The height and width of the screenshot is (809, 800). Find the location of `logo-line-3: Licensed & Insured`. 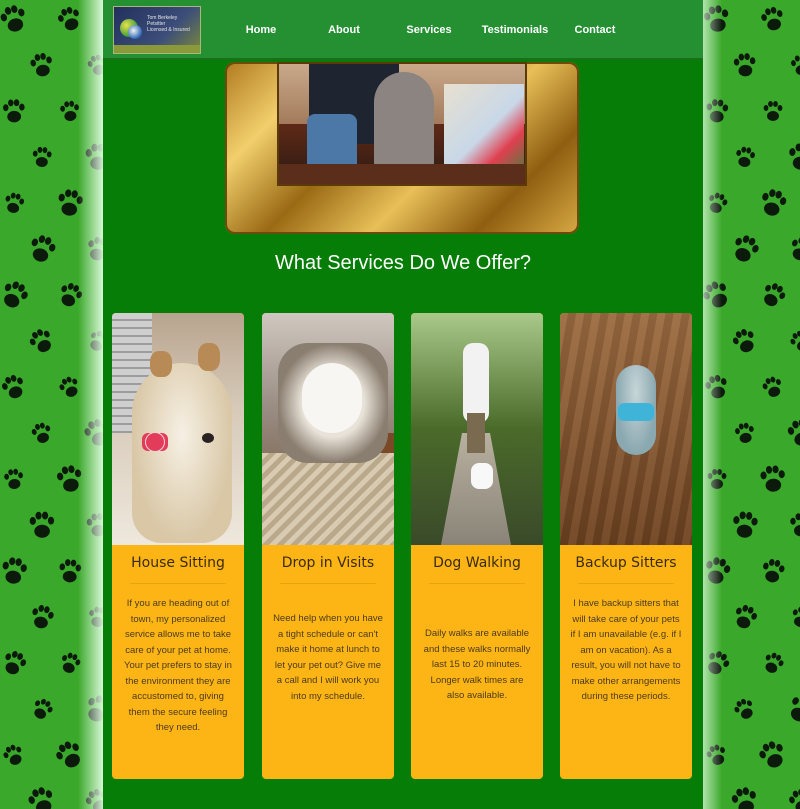

logo-line-3: Licensed & Insured is located at coordinates (168, 30).